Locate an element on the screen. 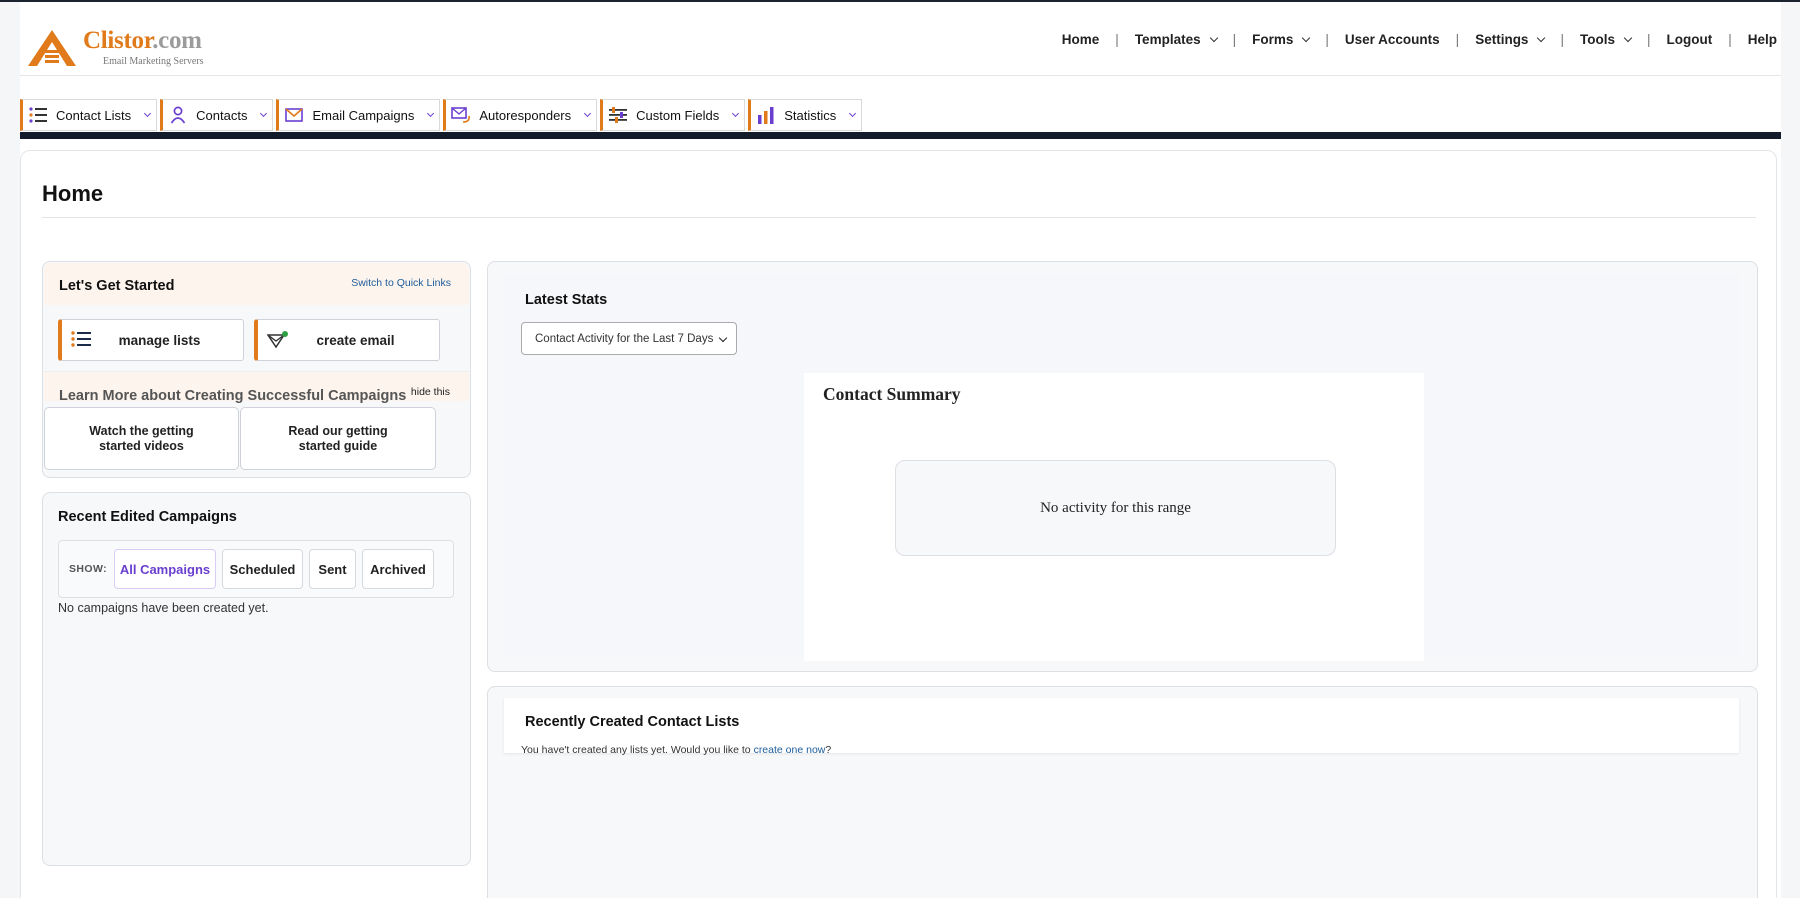  nav-logout: Logout is located at coordinates (1689, 39).